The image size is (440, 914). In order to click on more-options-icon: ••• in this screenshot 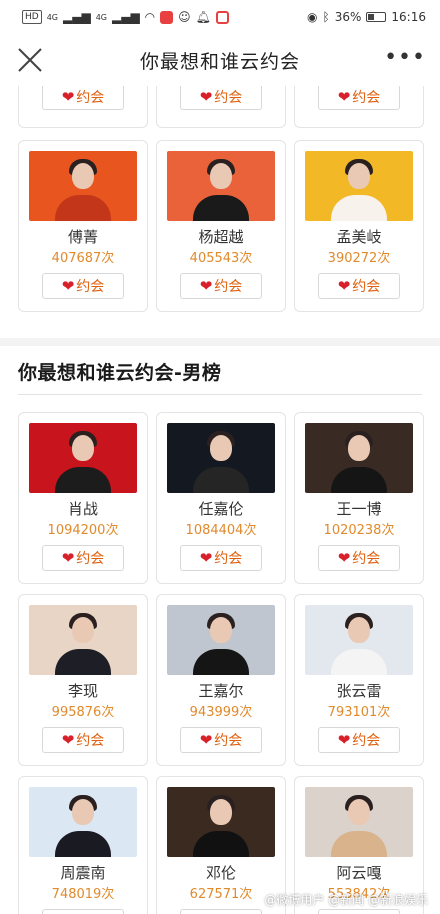, I will do `click(405, 58)`.